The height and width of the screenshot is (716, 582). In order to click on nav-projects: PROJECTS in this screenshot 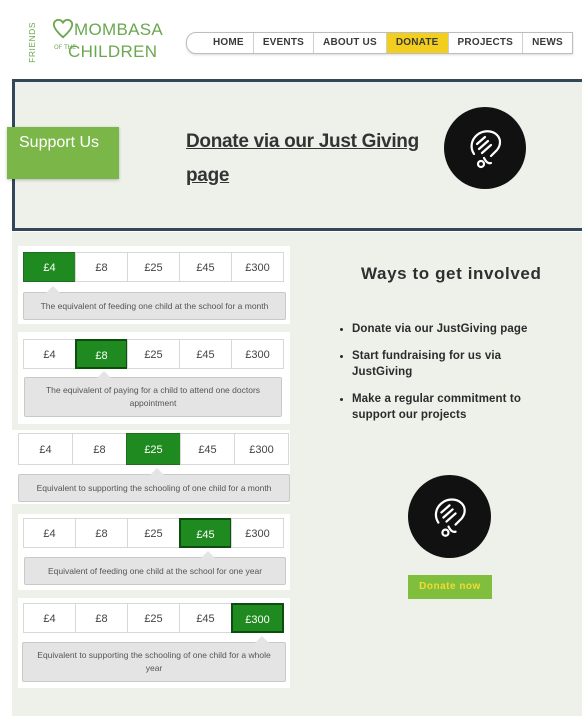, I will do `click(485, 43)`.